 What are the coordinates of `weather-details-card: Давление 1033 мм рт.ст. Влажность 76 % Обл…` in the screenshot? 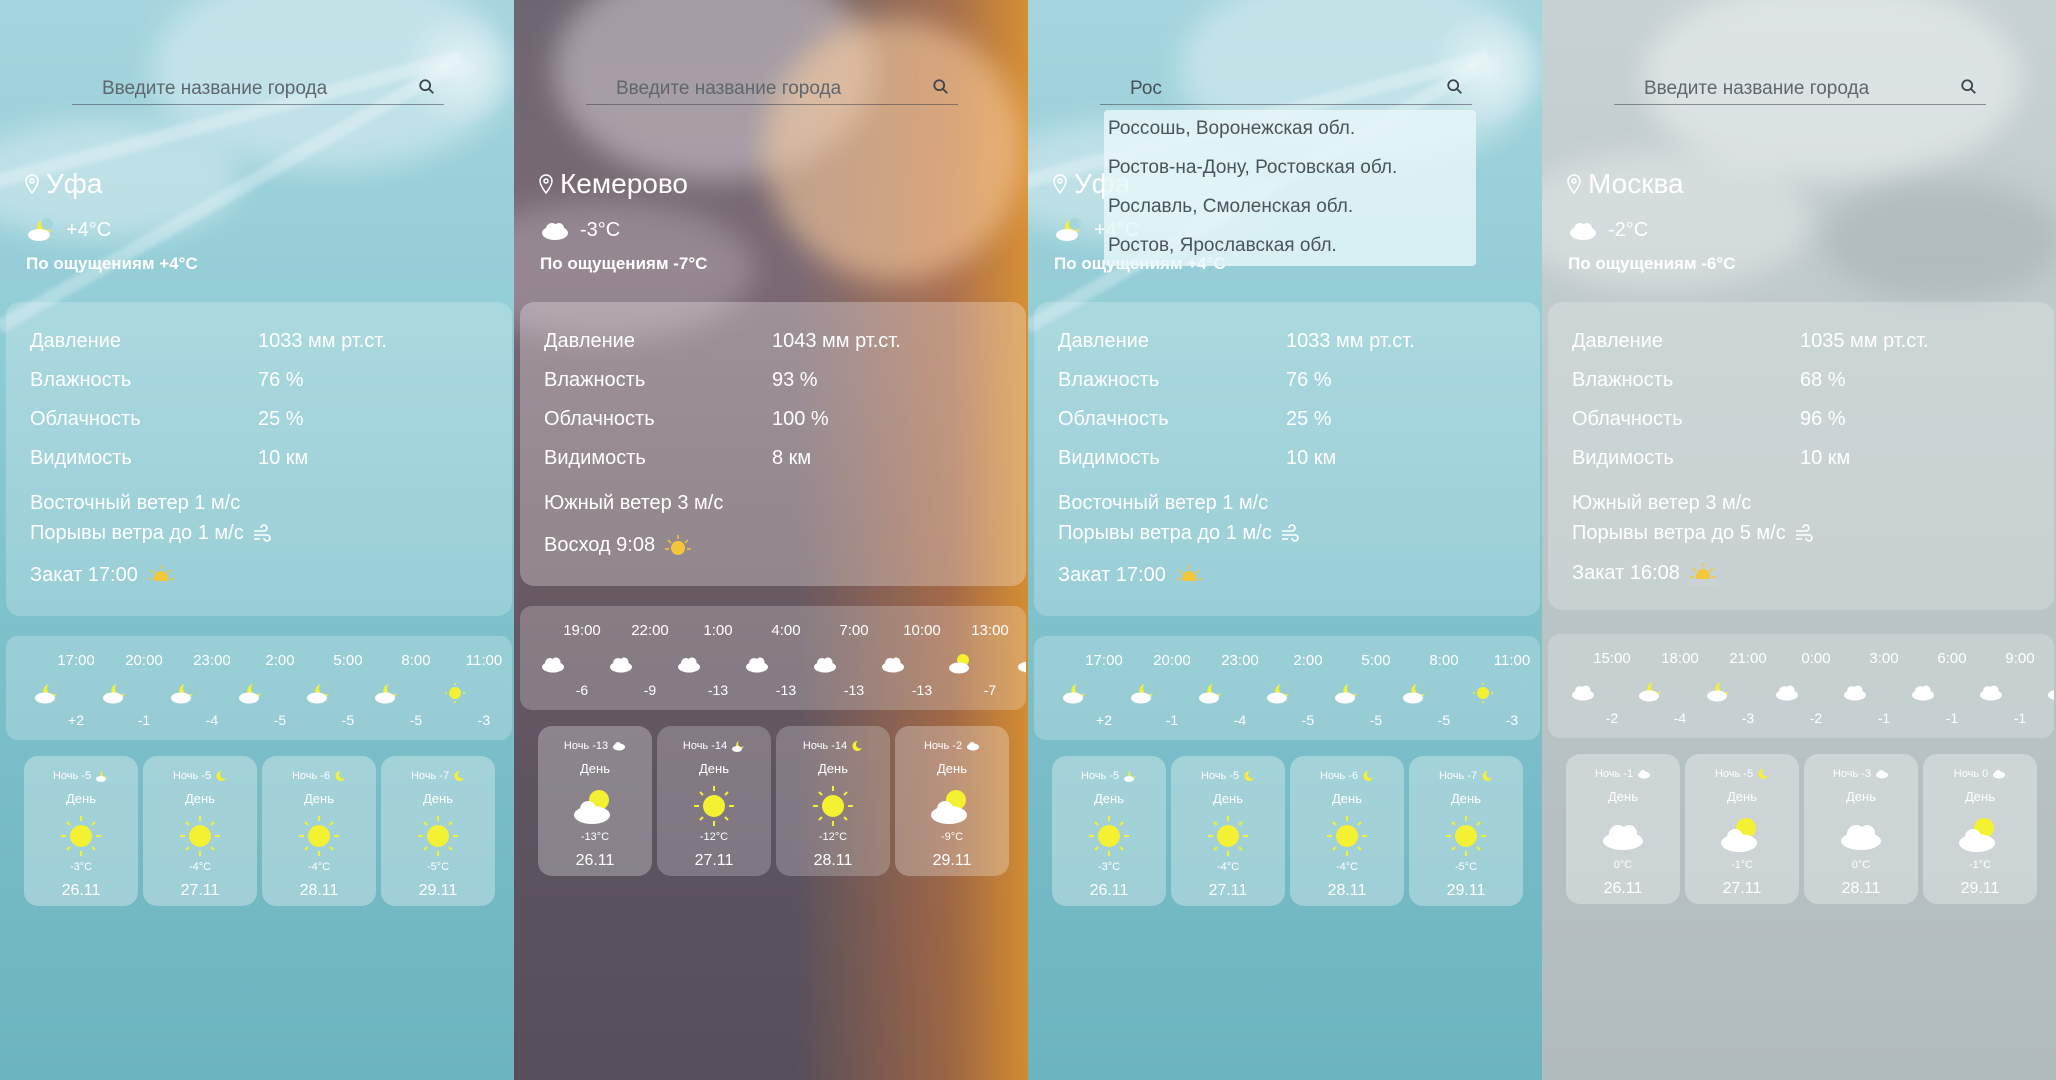 It's located at (1287, 459).